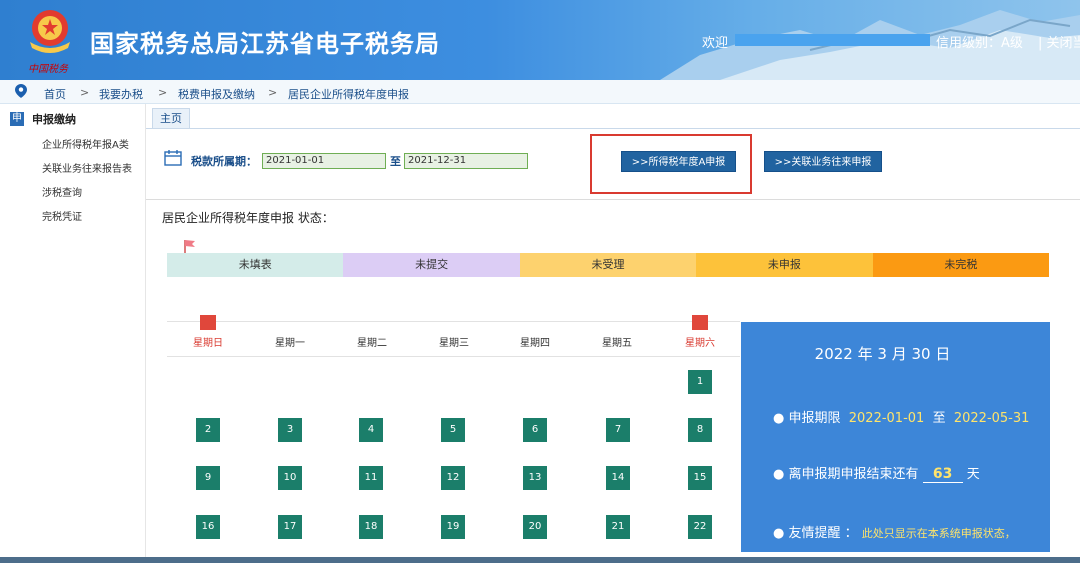  I want to click on tab-divider, so click(613, 128).